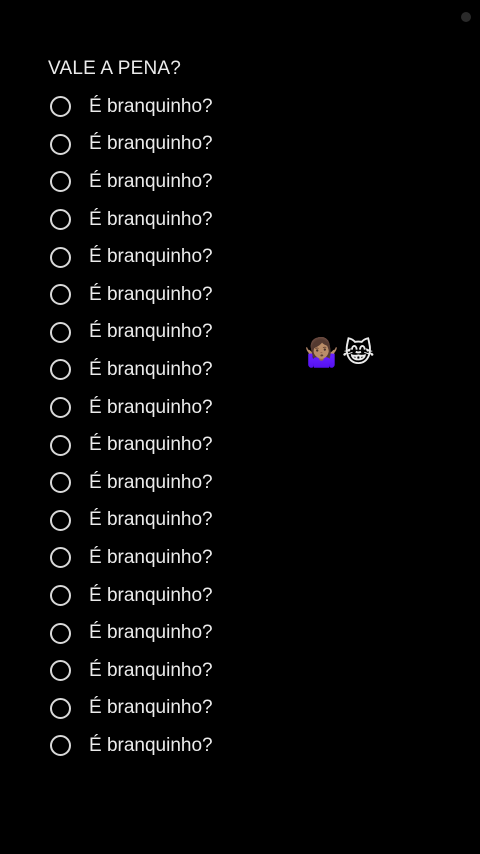 Image resolution: width=480 pixels, height=854 pixels. I want to click on emoji-sticker-group: 🤷🏽‍♀️ 😹, so click(339, 352).